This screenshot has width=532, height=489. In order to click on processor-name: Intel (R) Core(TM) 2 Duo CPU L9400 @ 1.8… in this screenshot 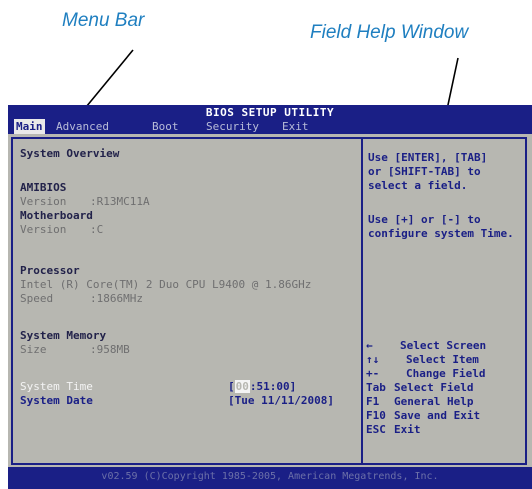, I will do `click(166, 284)`.